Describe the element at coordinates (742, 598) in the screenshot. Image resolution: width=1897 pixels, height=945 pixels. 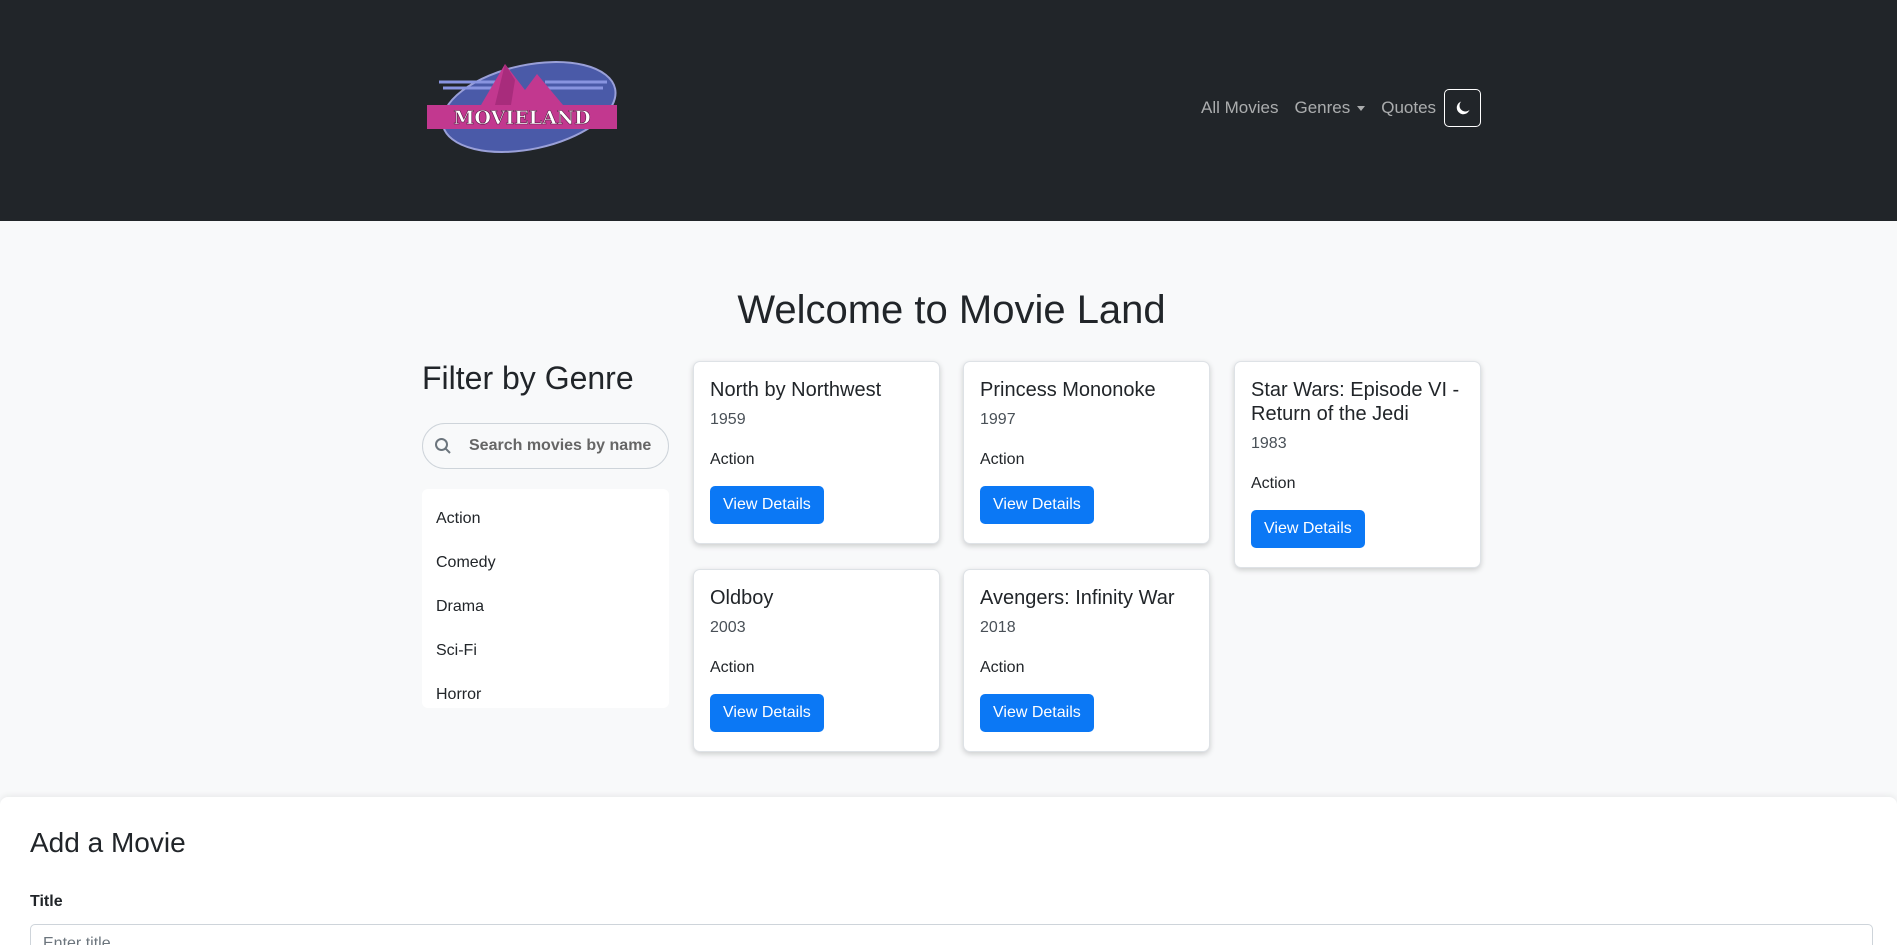
I see `movie-title: Oldboy` at that location.